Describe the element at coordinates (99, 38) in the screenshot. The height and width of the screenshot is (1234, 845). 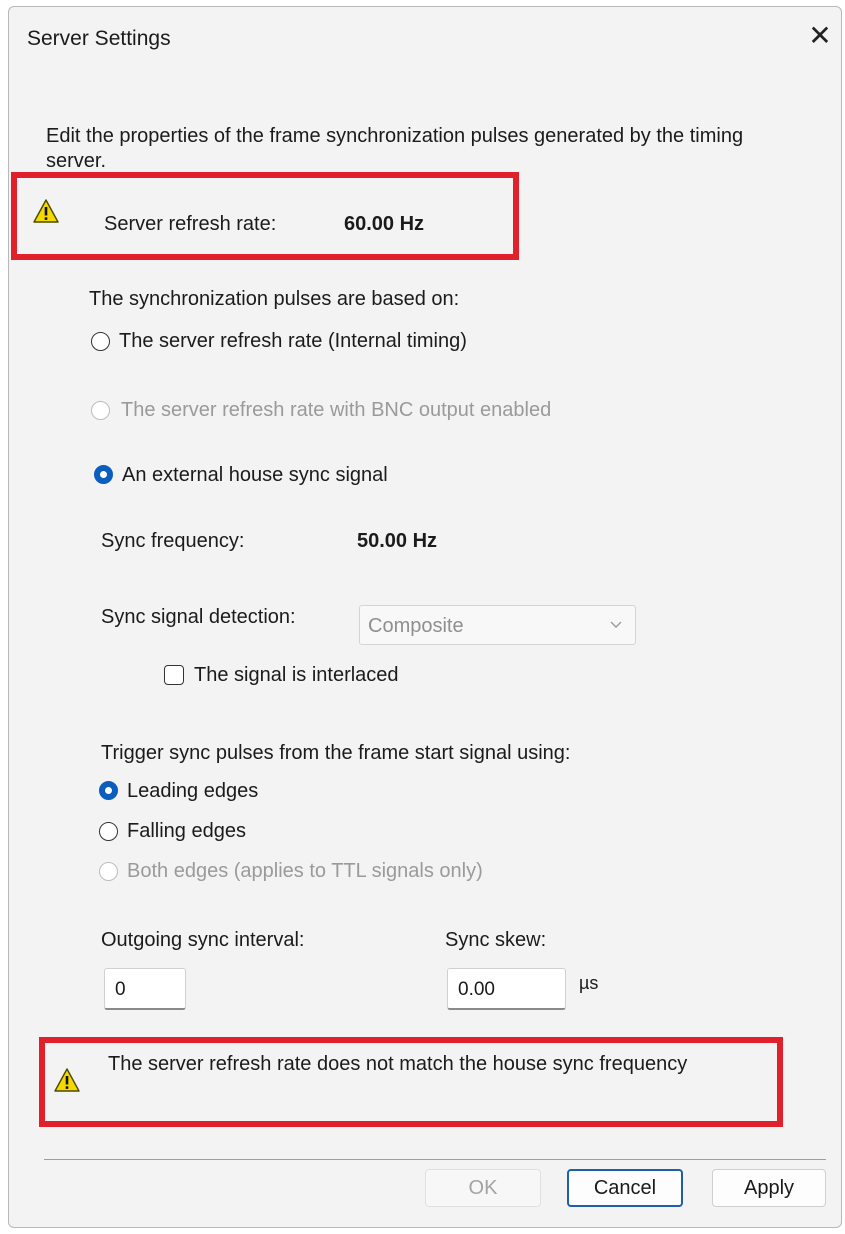
I see `dialog-title: Server Settings` at that location.